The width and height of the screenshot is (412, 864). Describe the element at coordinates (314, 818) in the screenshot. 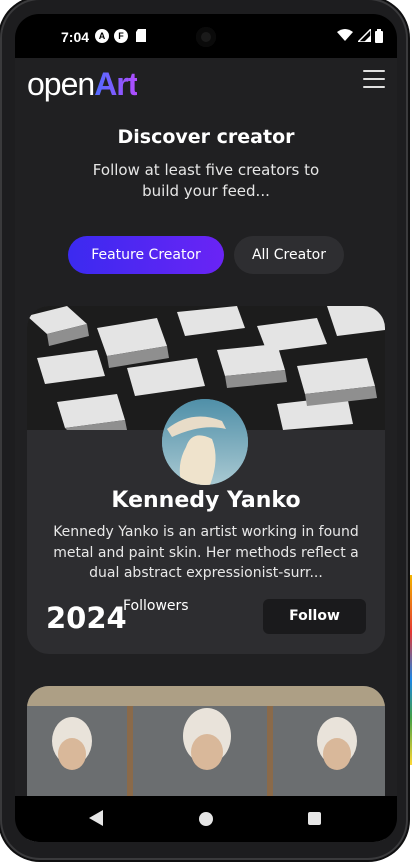

I see `recents-icon` at that location.